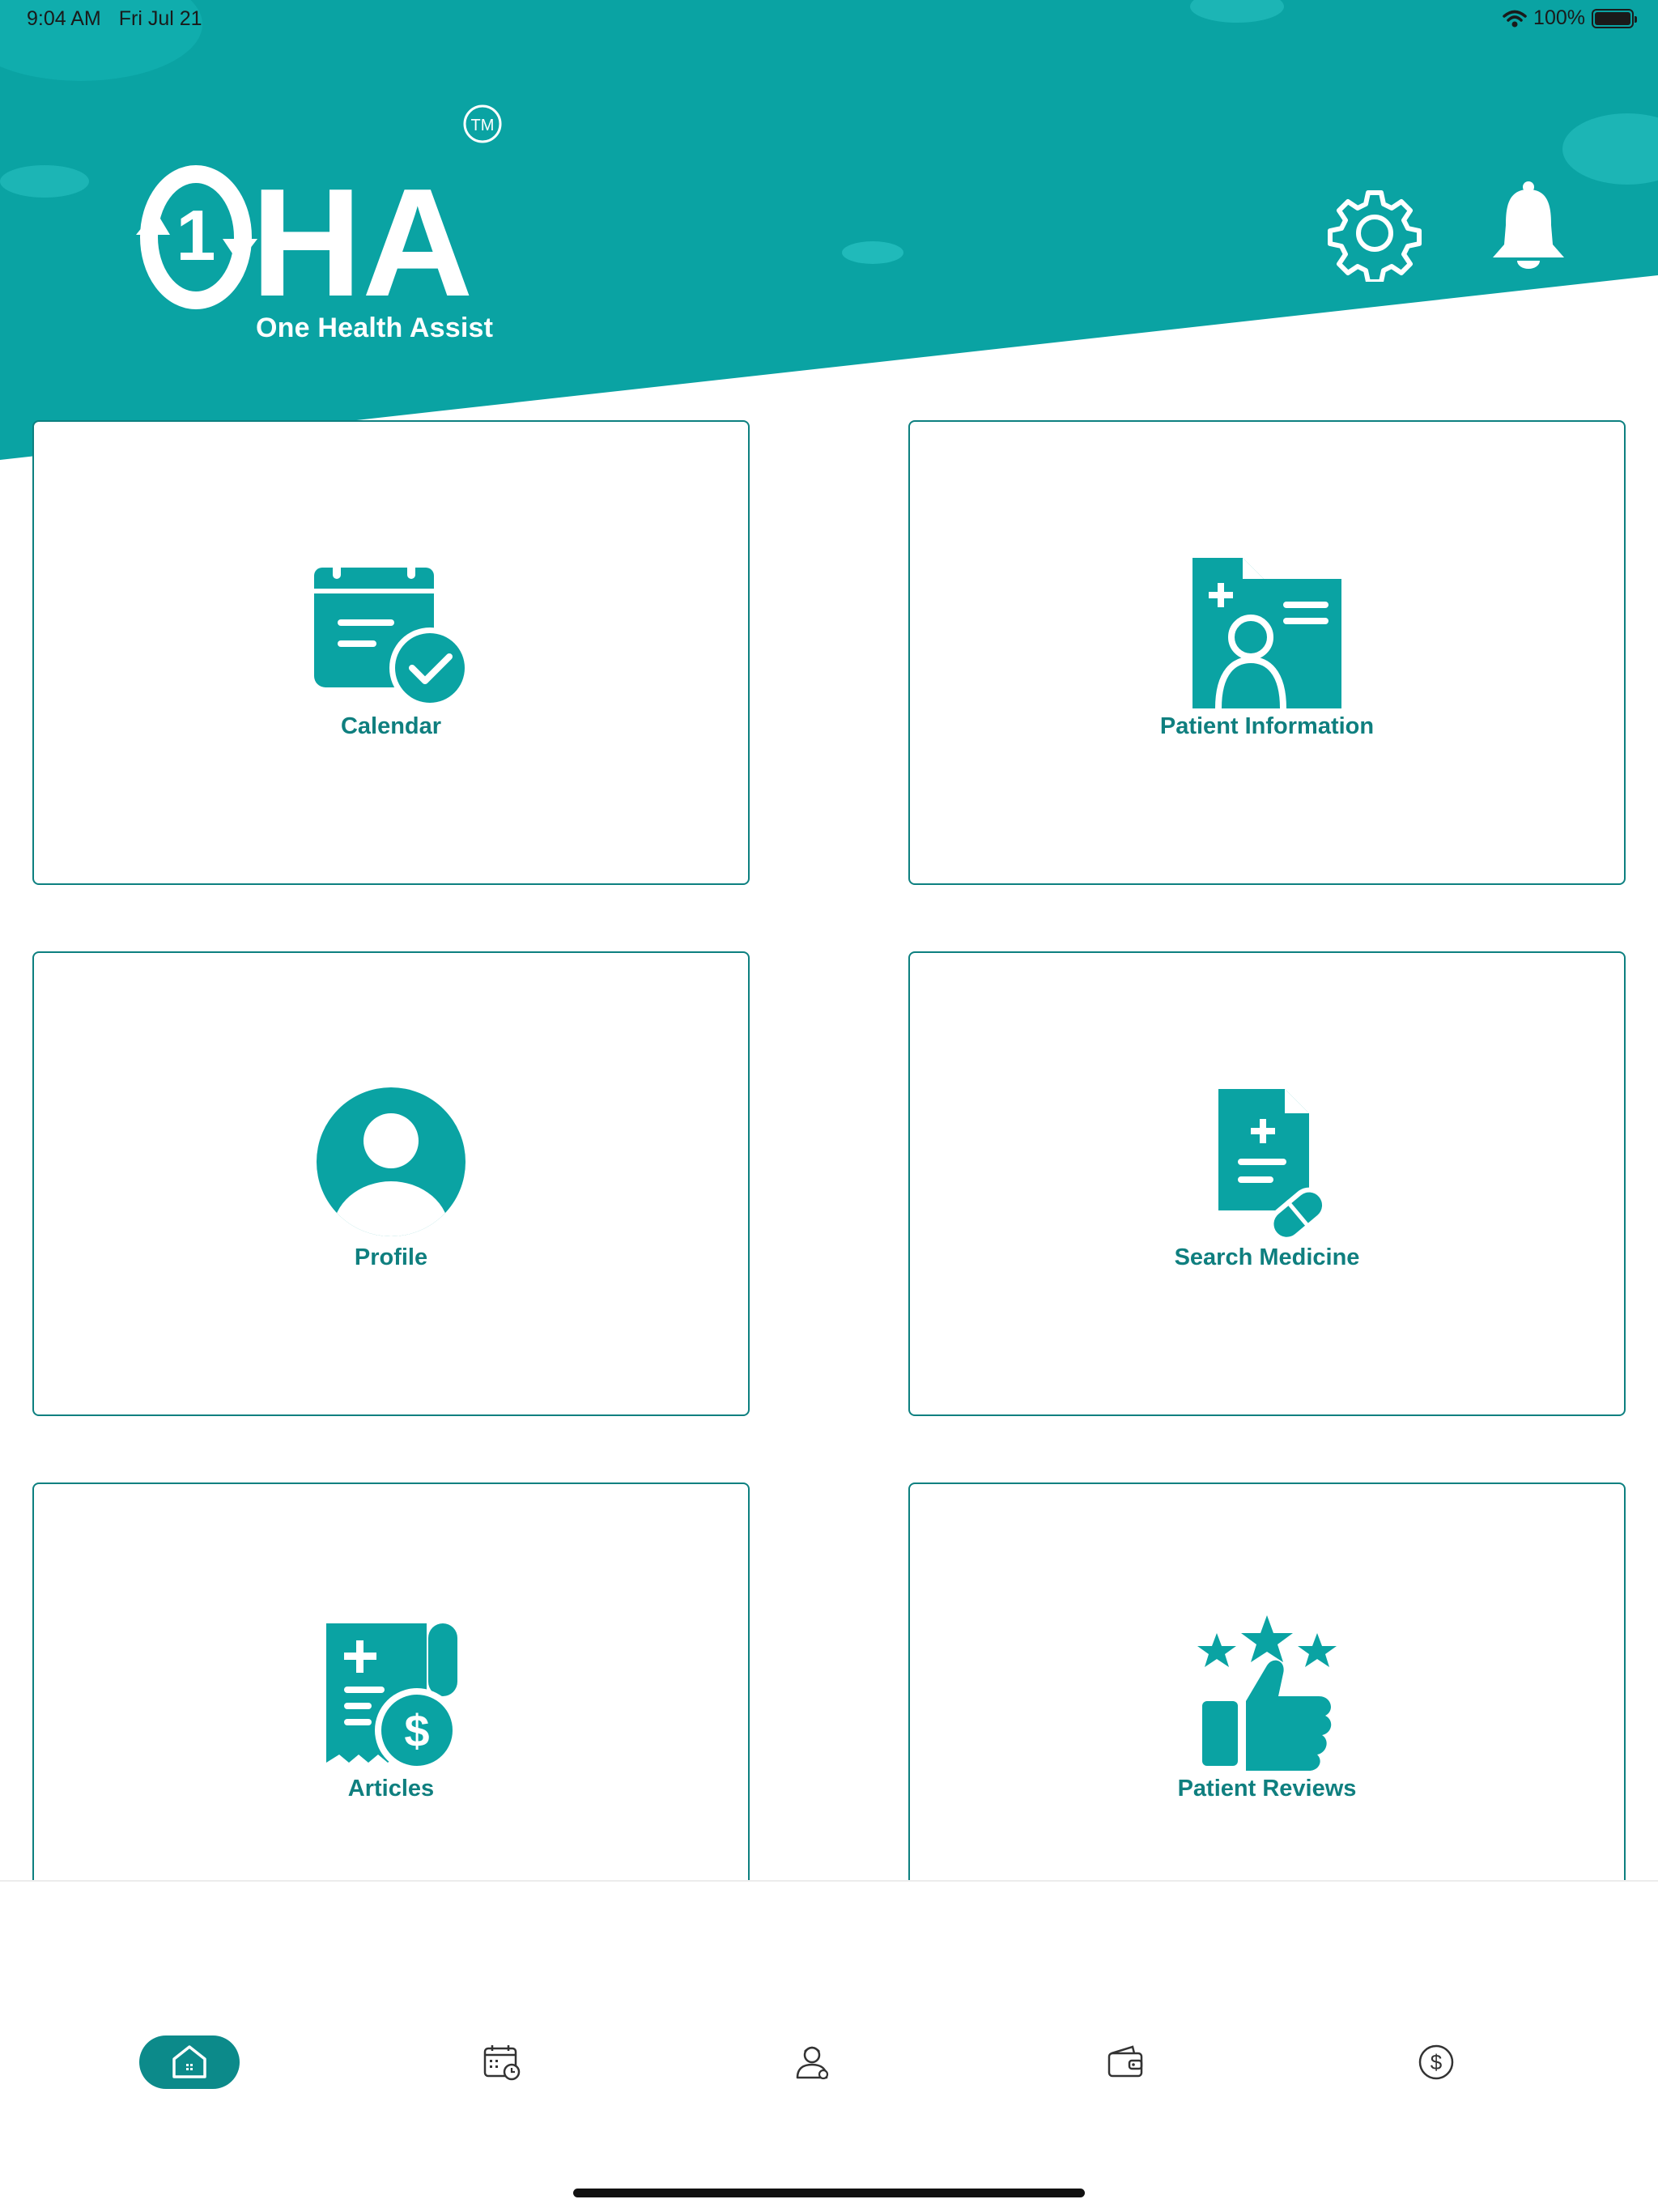 The height and width of the screenshot is (2212, 1658). I want to click on calendar-clock-icon, so click(502, 2063).